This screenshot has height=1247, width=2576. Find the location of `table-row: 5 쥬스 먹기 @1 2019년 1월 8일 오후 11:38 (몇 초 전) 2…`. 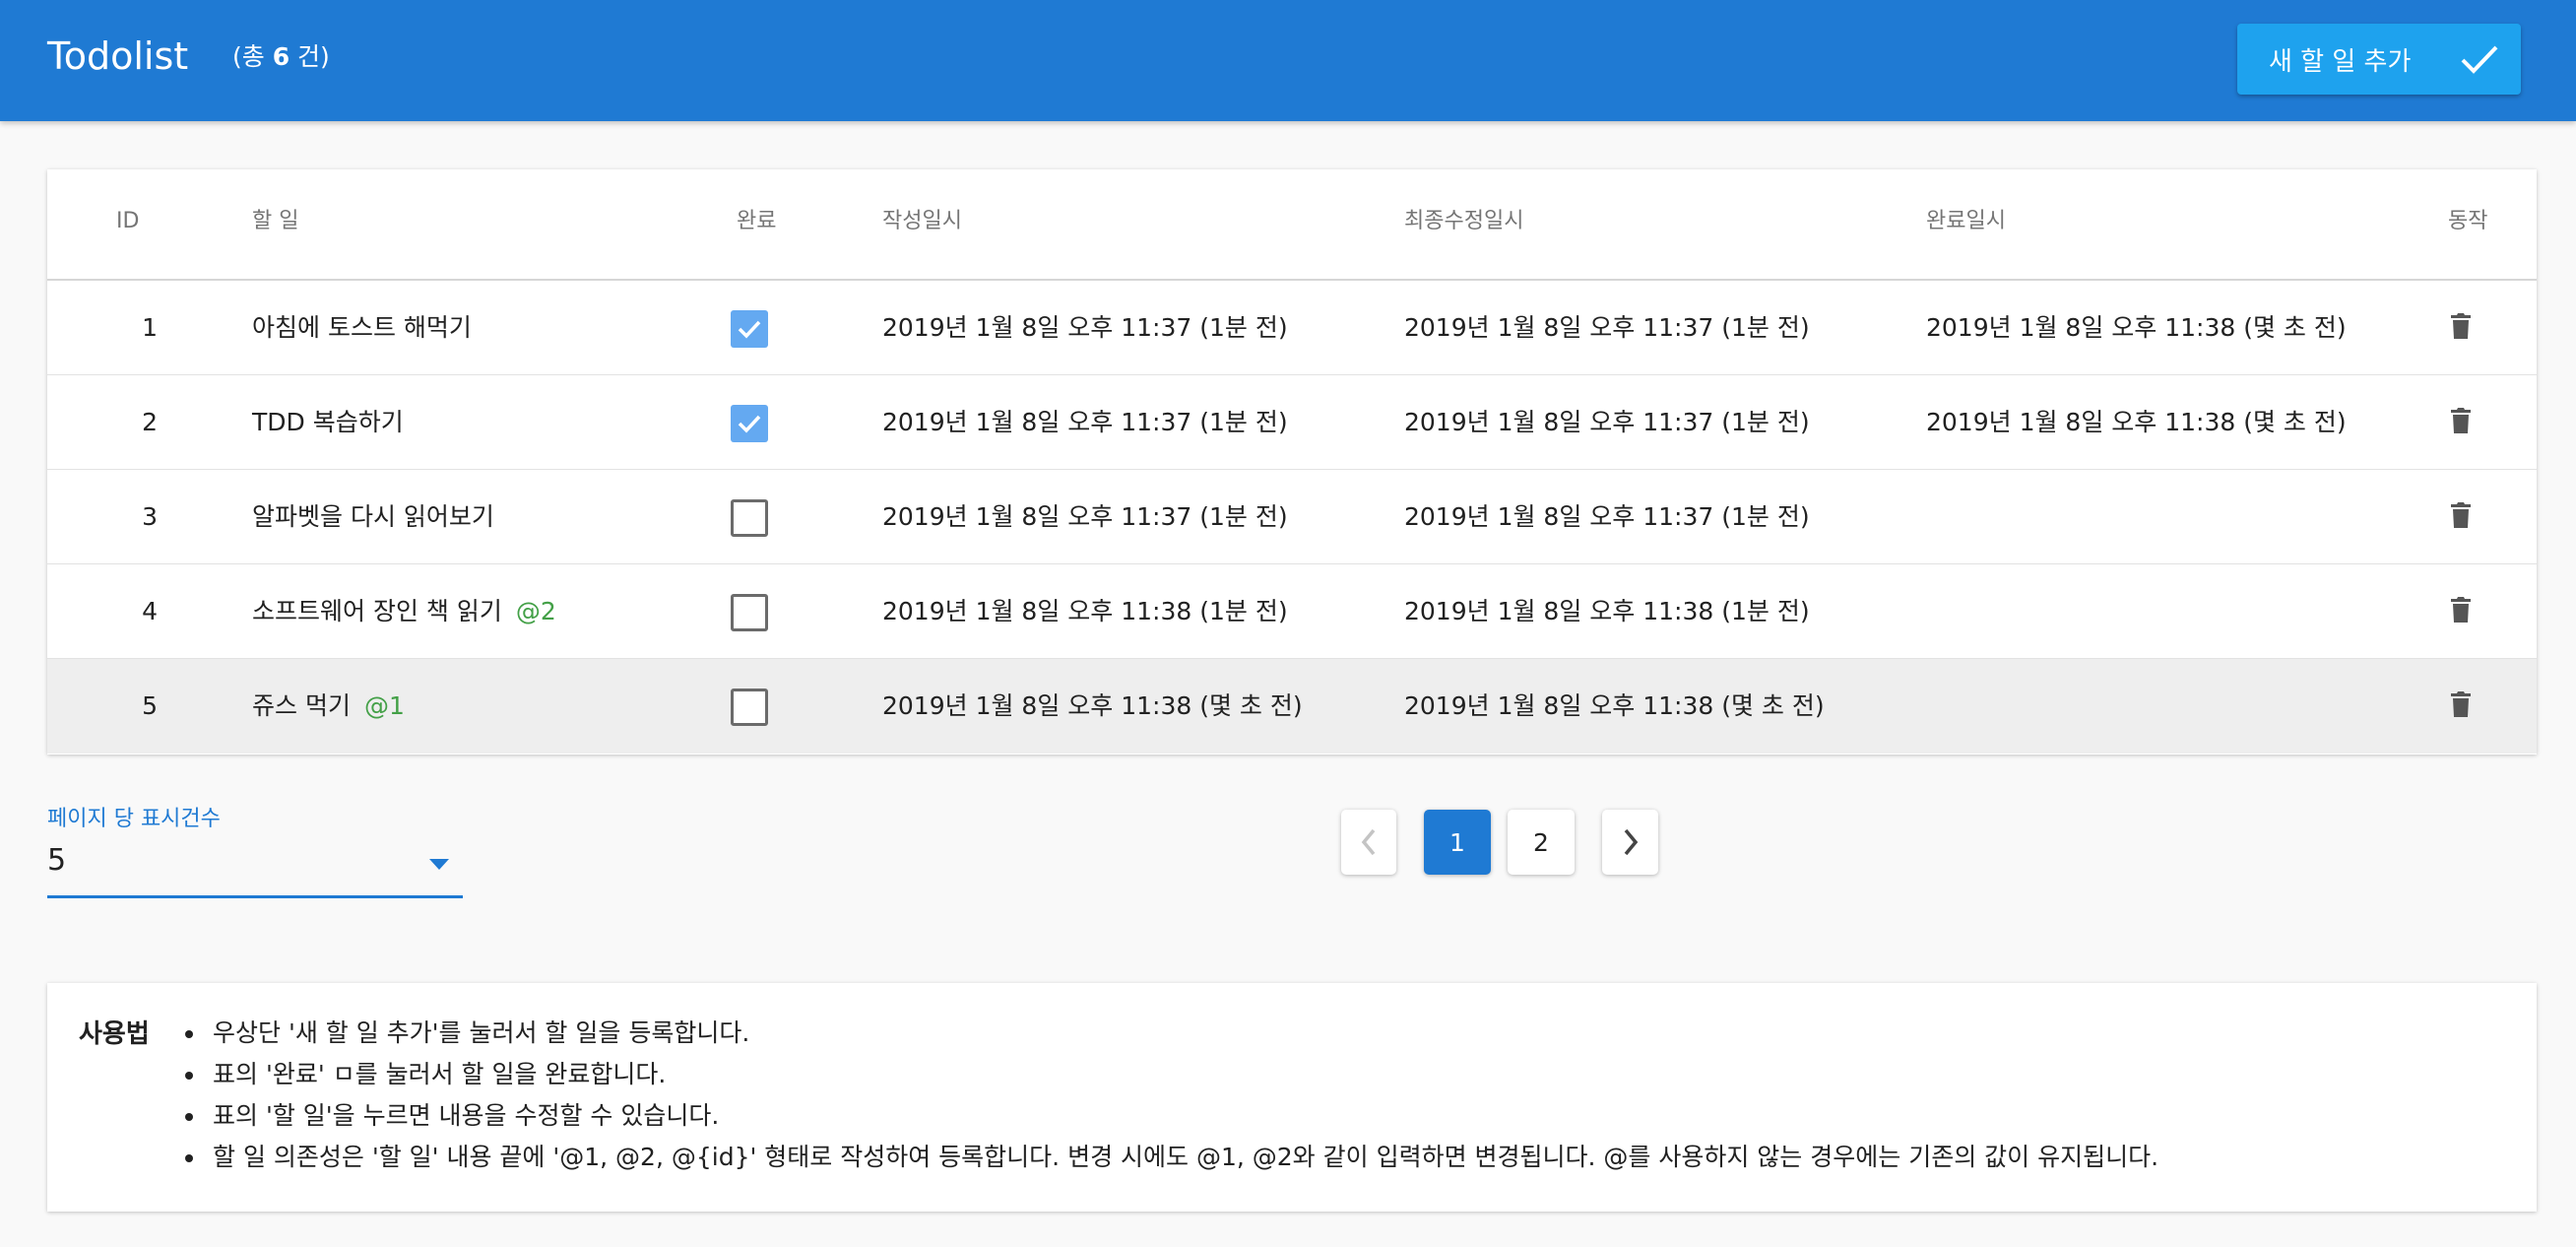

table-row: 5 쥬스 먹기 @1 2019년 1월 8일 오후 11:38 (몇 초 전) 2… is located at coordinates (1292, 706).